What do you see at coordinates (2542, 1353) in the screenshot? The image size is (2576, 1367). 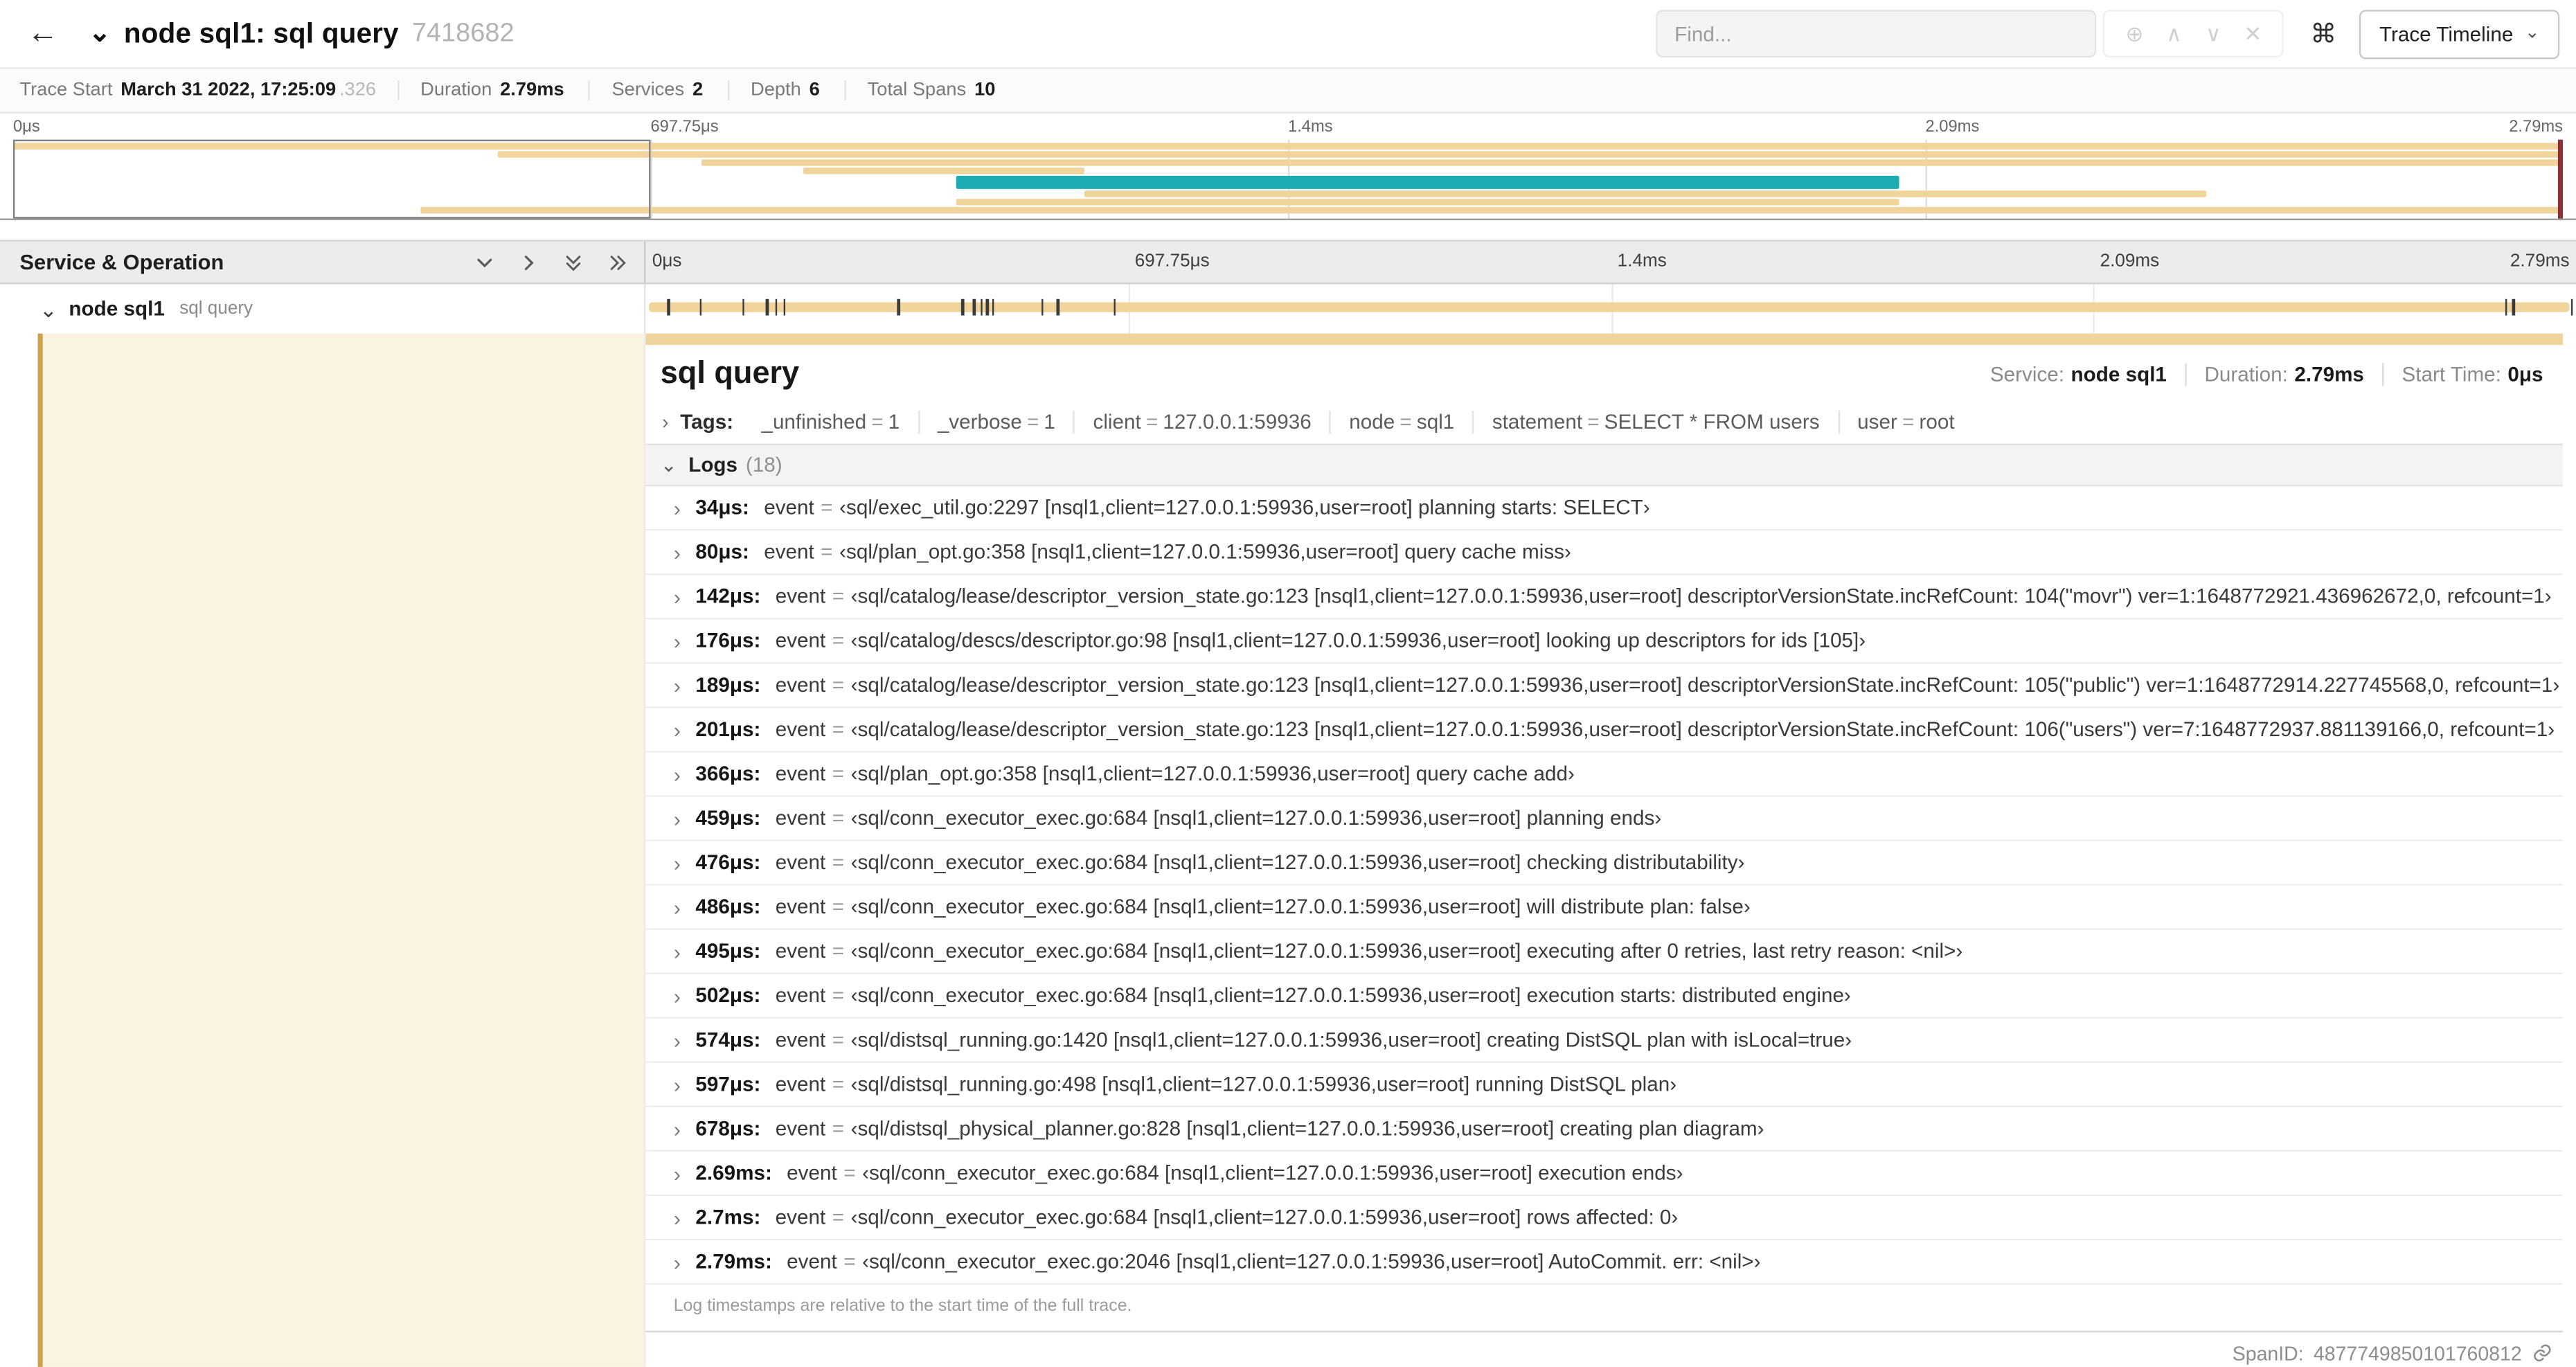 I see `copy-link-icon` at bounding box center [2542, 1353].